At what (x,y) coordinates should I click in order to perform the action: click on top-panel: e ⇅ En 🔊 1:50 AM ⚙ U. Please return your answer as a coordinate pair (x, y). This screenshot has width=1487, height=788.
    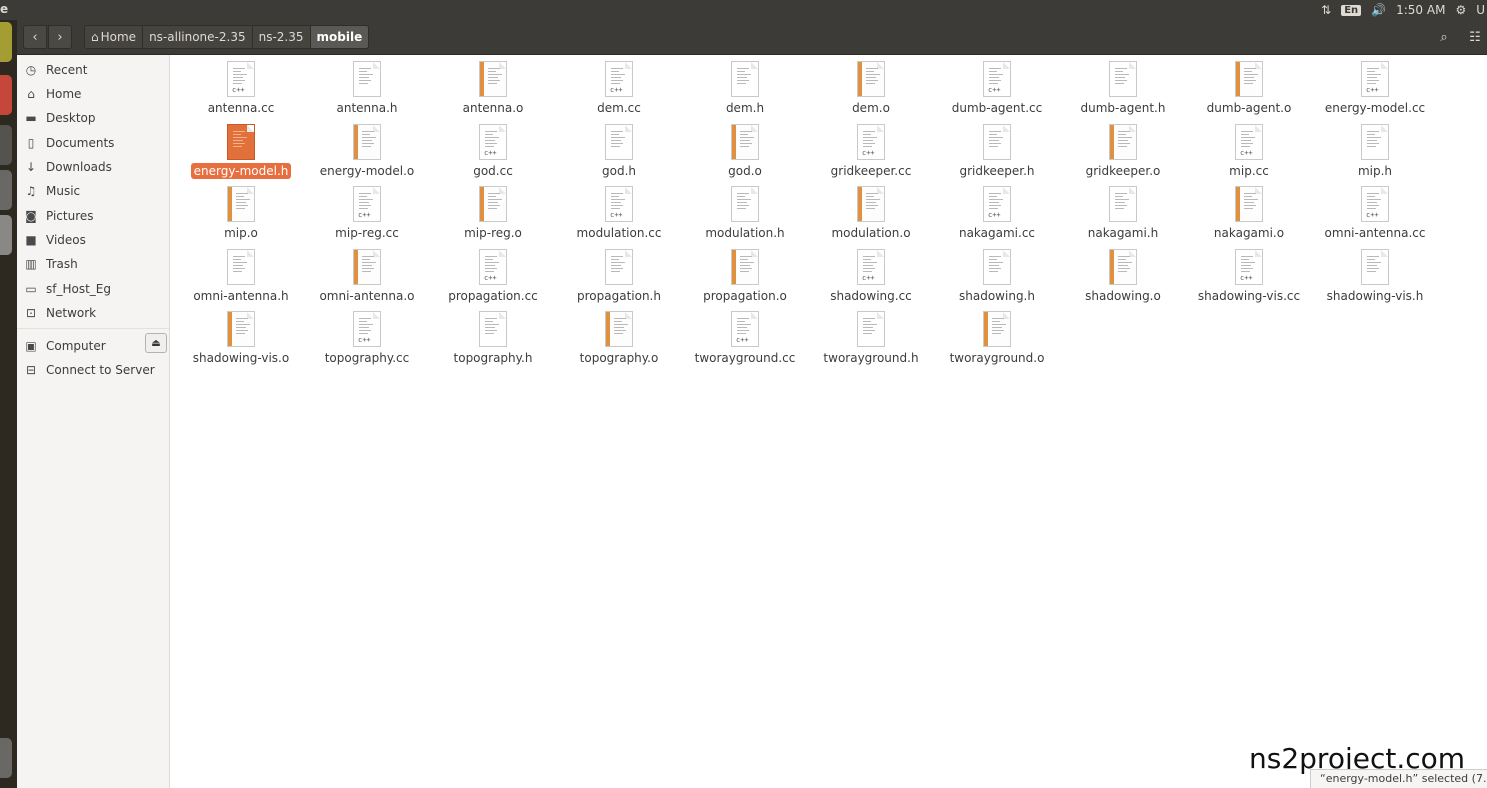
    Looking at the image, I should click on (743, 10).